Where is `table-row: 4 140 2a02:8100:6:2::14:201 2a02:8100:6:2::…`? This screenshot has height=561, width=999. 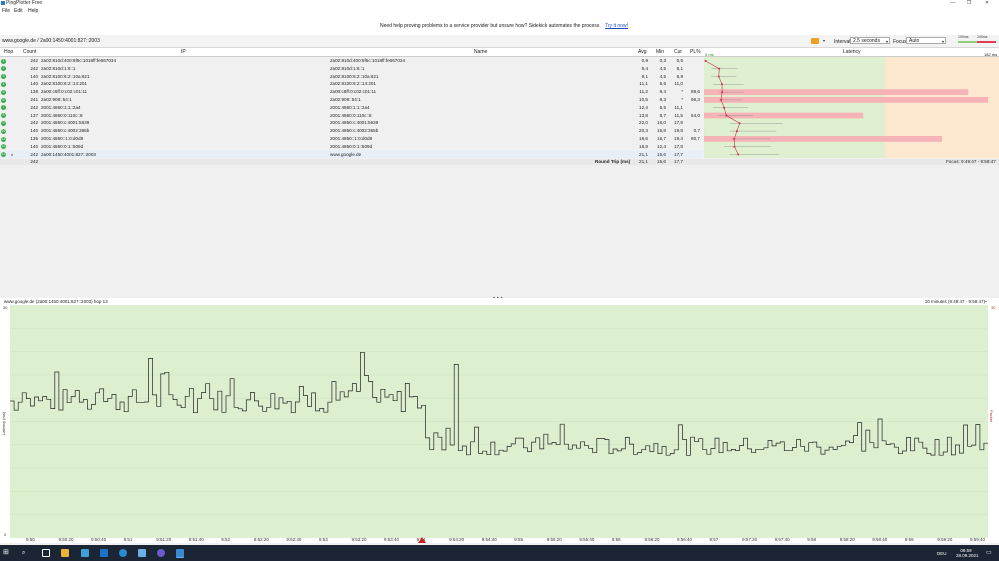 table-row: 4 140 2a02:8100:6:2::14:201 2a02:8100:6:2::… is located at coordinates (351, 84).